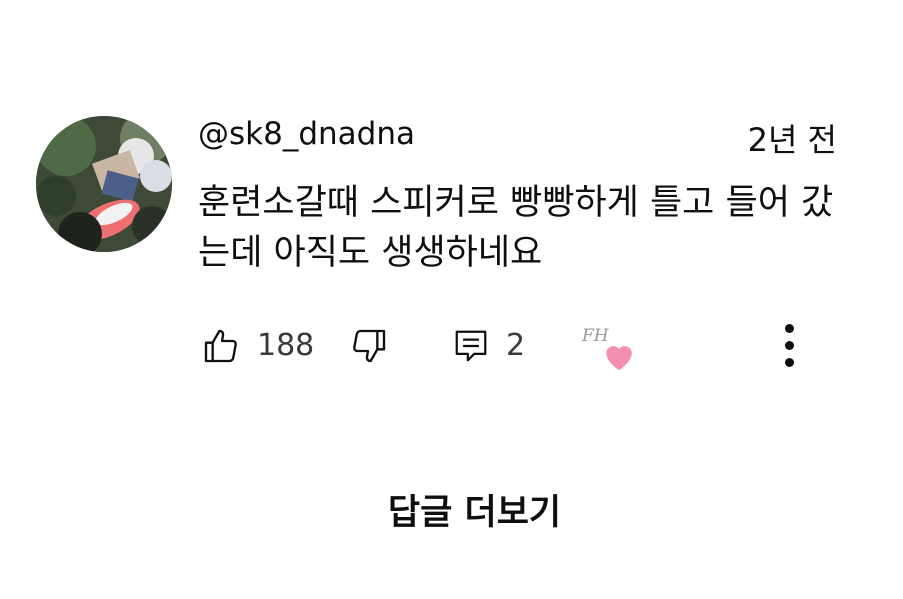 The height and width of the screenshot is (599, 903). Describe the element at coordinates (471, 346) in the screenshot. I see `comment-icon` at that location.